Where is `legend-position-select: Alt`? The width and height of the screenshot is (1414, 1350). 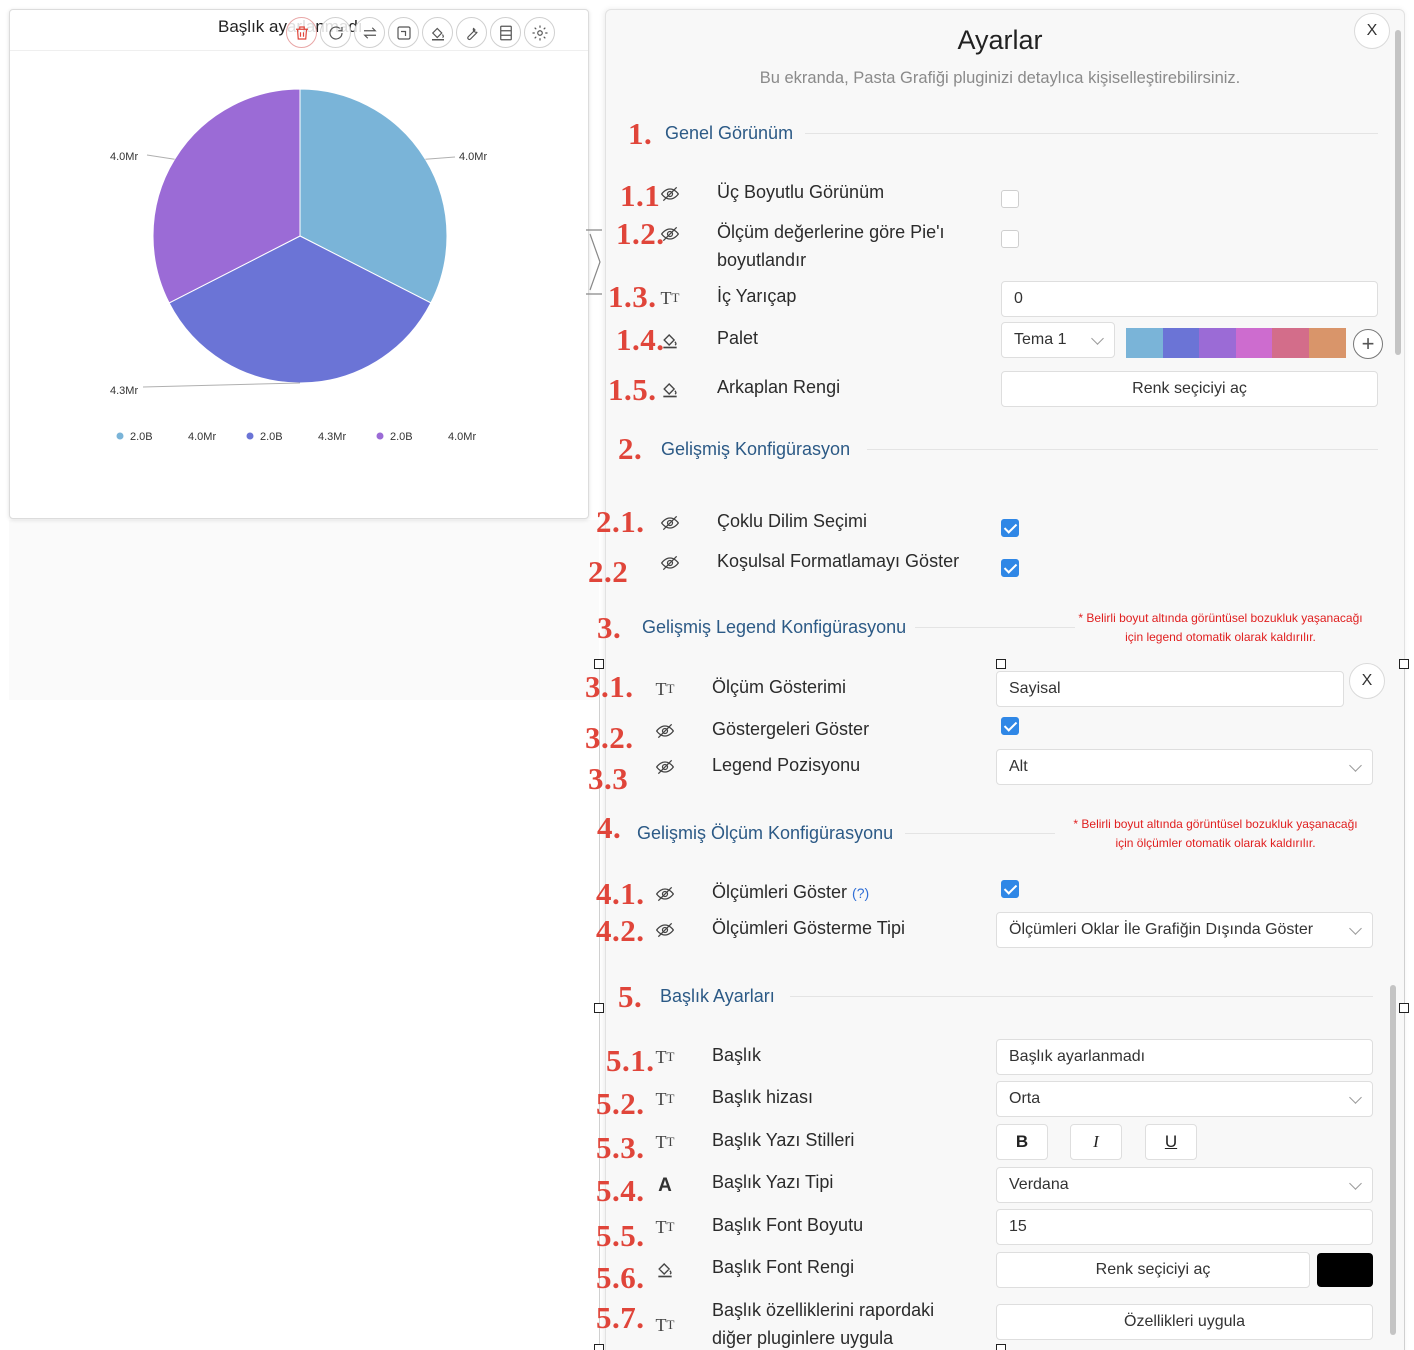 legend-position-select: Alt is located at coordinates (1184, 767).